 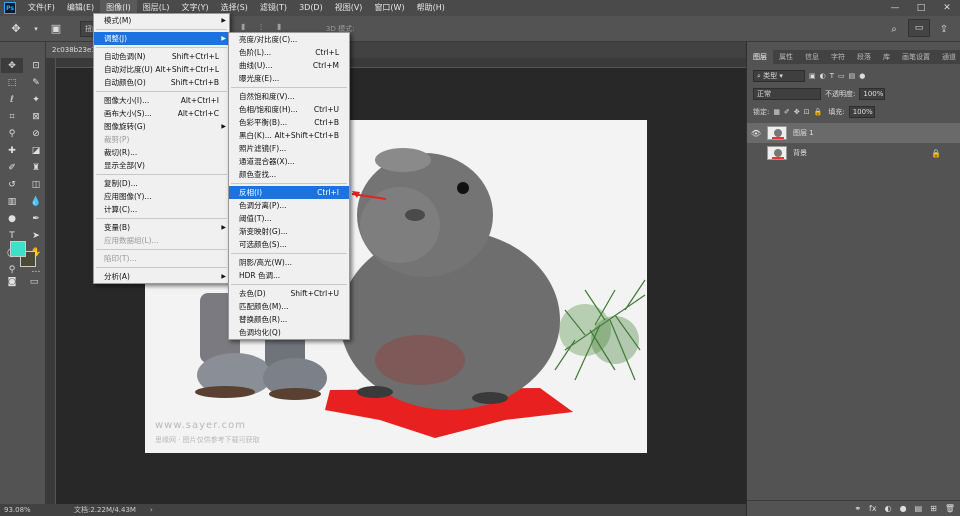 What do you see at coordinates (144, 510) in the screenshot?
I see `status-arrow: ›` at bounding box center [144, 510].